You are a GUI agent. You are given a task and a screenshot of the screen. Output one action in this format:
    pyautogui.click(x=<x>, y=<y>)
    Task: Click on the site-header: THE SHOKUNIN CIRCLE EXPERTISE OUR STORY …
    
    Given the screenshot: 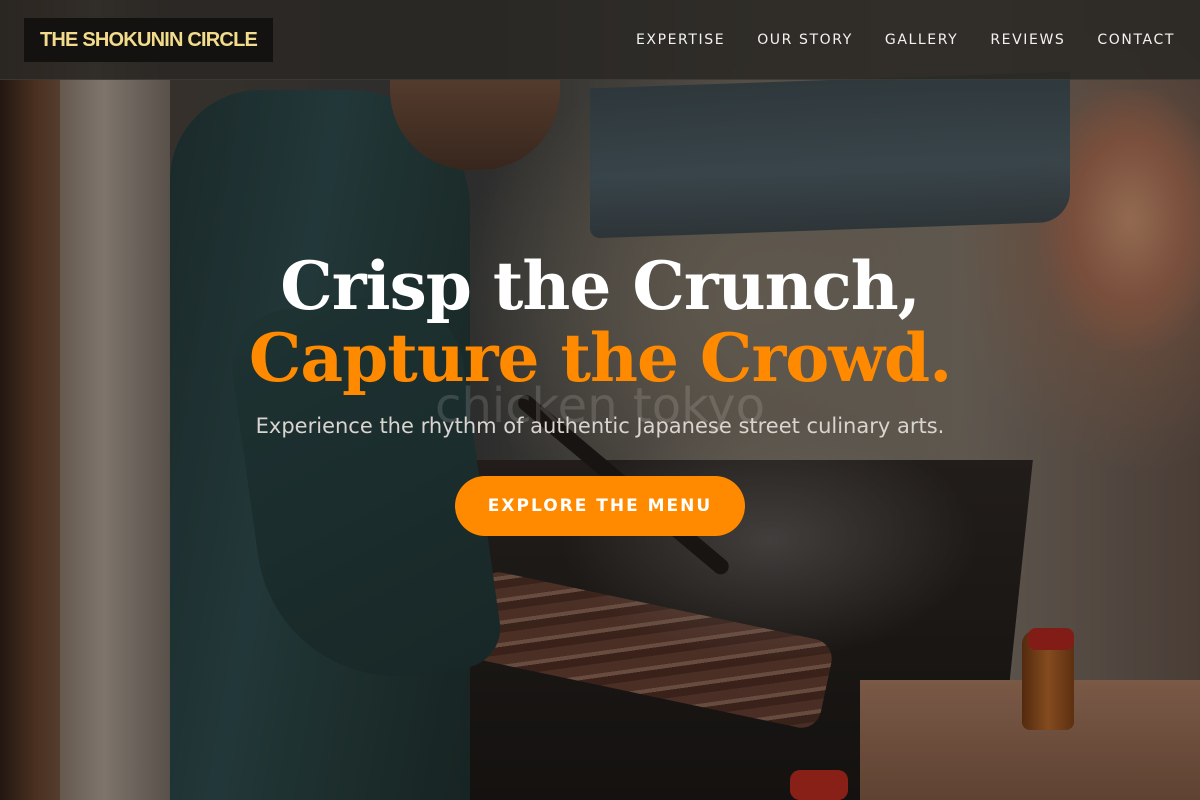 What is the action you would take?
    pyautogui.click(x=600, y=40)
    